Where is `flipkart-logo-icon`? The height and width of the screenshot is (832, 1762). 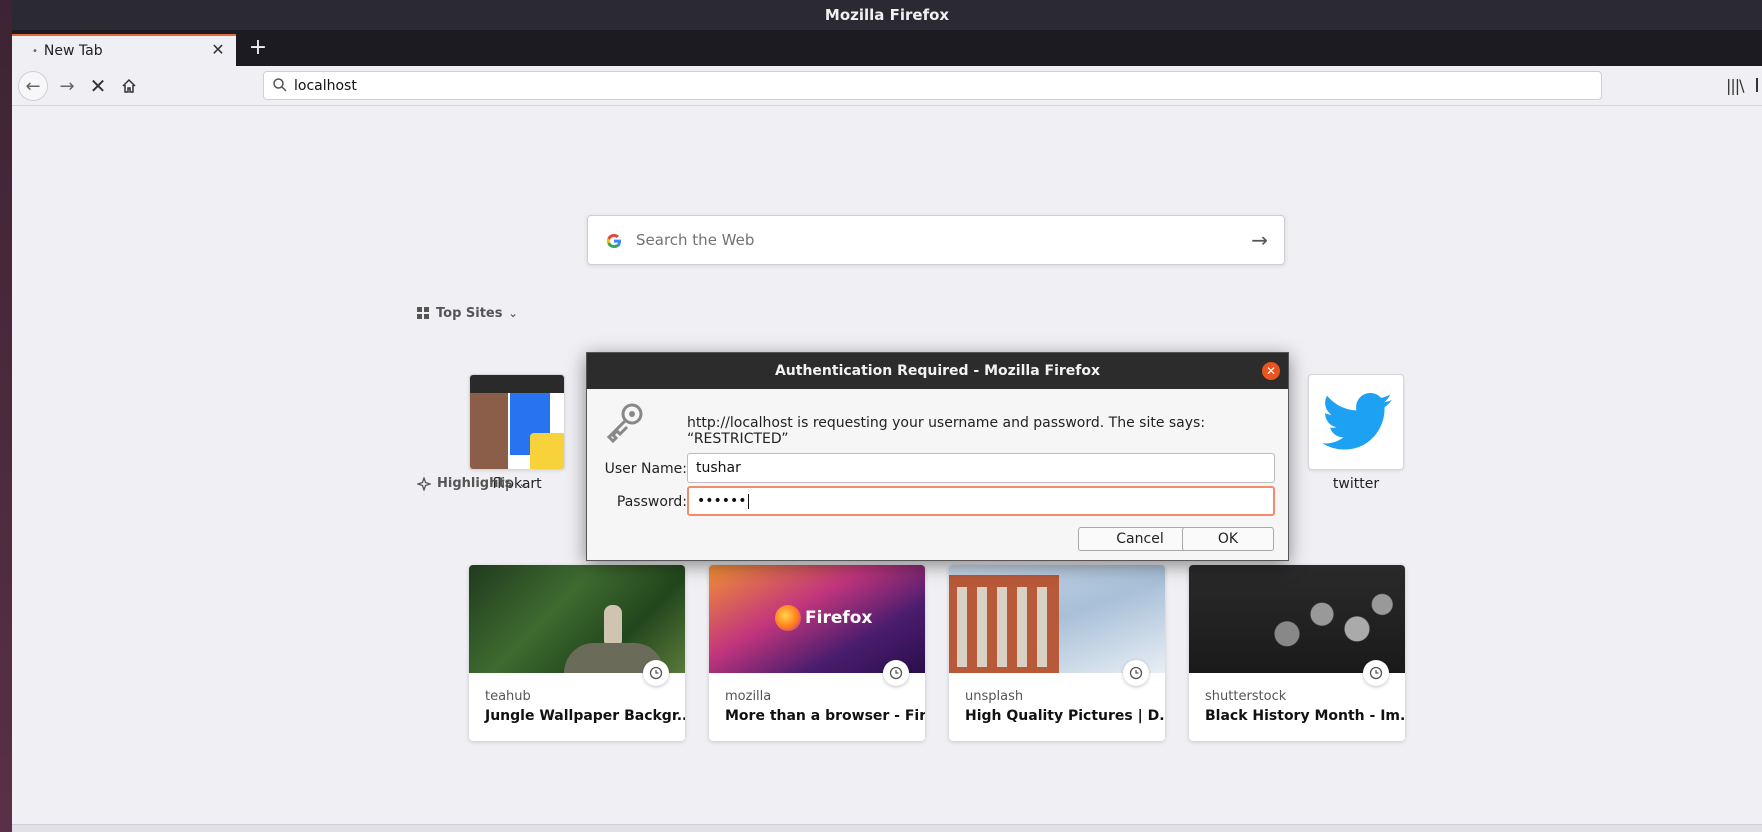
flipkart-logo-icon is located at coordinates (547, 451).